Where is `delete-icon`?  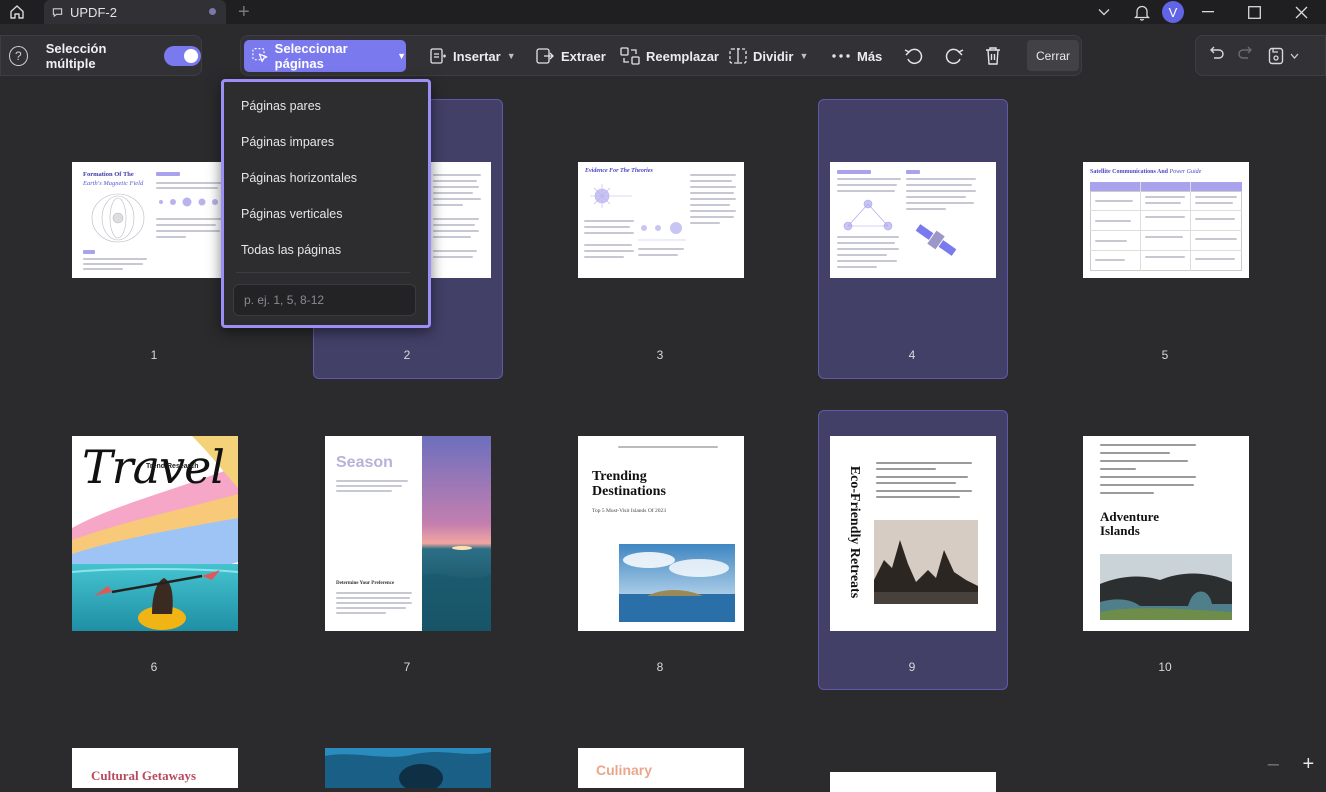 delete-icon is located at coordinates (996, 56).